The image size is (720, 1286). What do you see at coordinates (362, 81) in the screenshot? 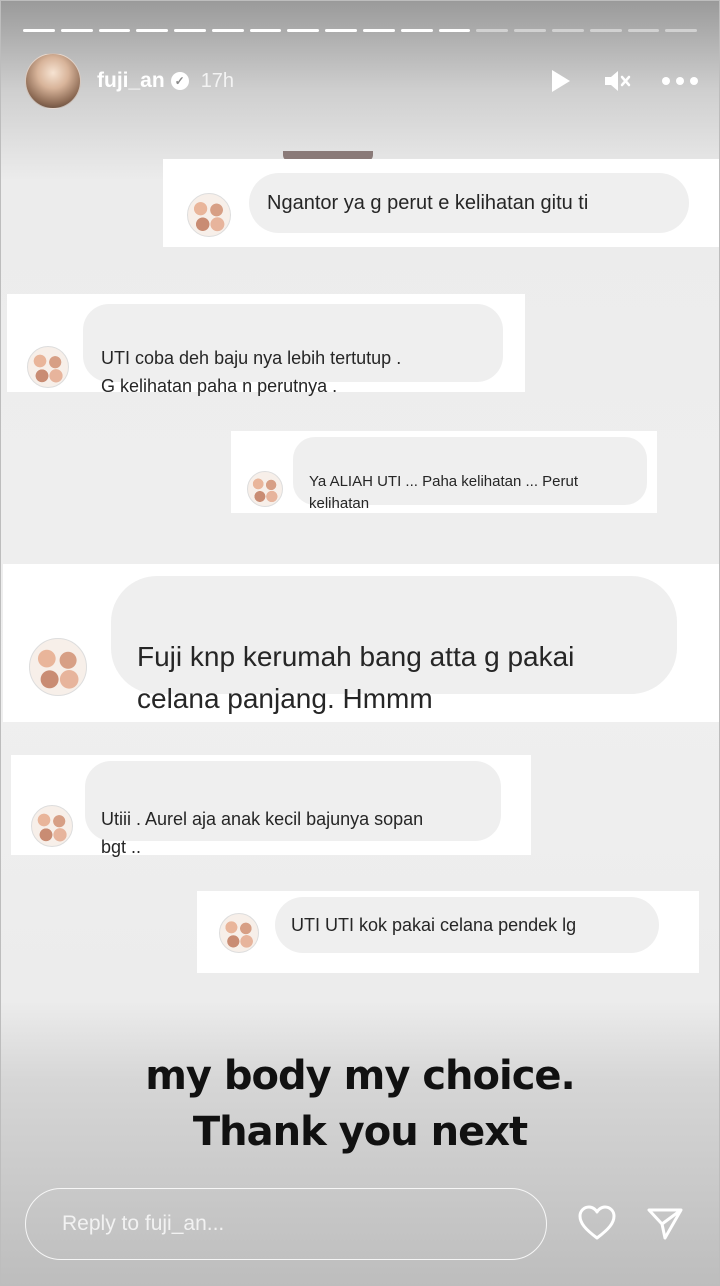
I see `story-header: fuji_an ✓ 17h` at bounding box center [362, 81].